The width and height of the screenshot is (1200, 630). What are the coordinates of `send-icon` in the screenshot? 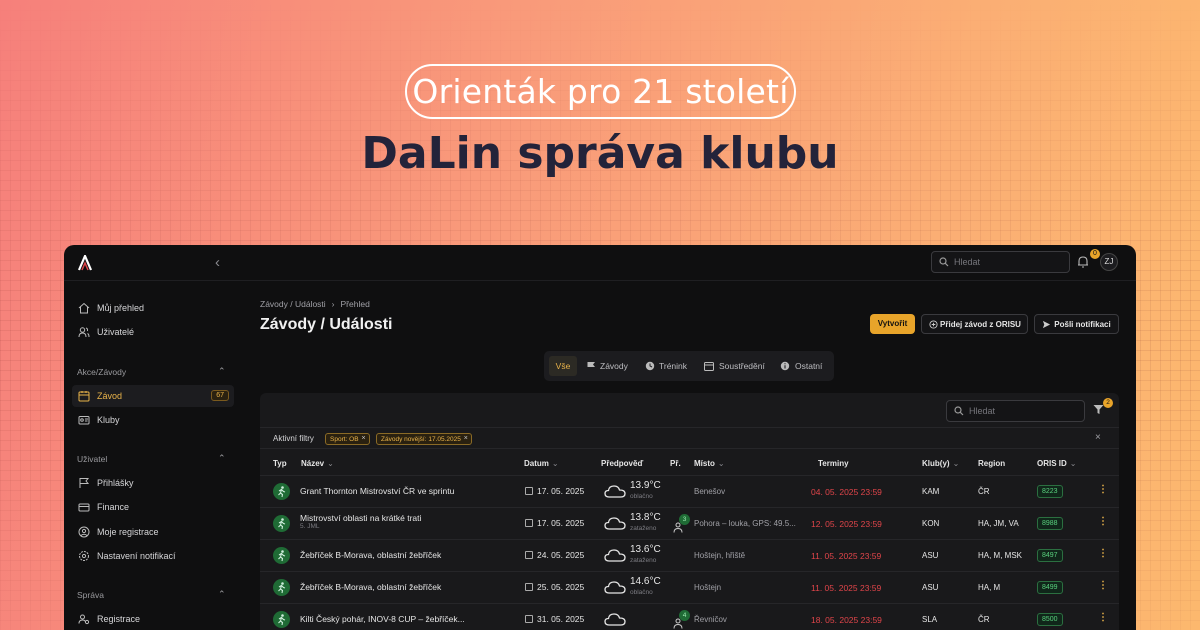 It's located at (1046, 324).